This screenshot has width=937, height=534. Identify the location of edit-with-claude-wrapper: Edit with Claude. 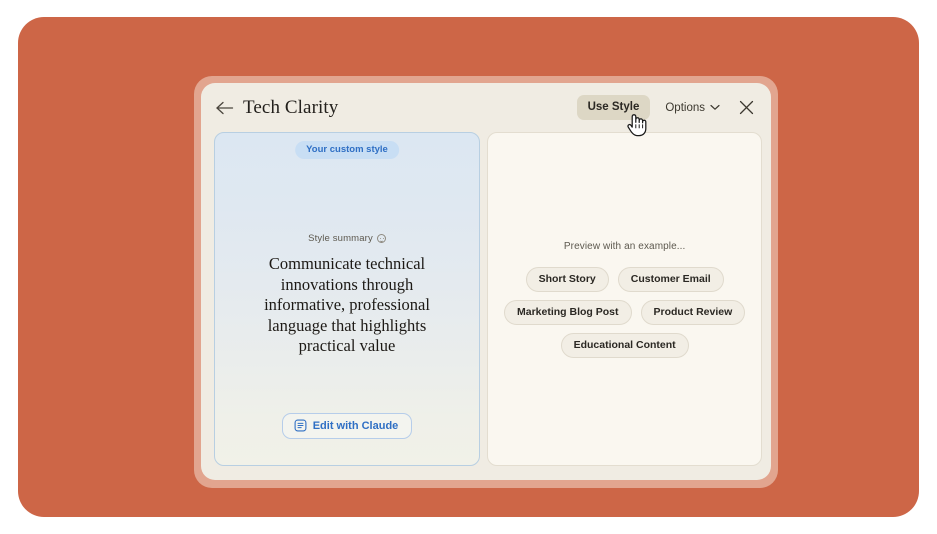
(347, 426).